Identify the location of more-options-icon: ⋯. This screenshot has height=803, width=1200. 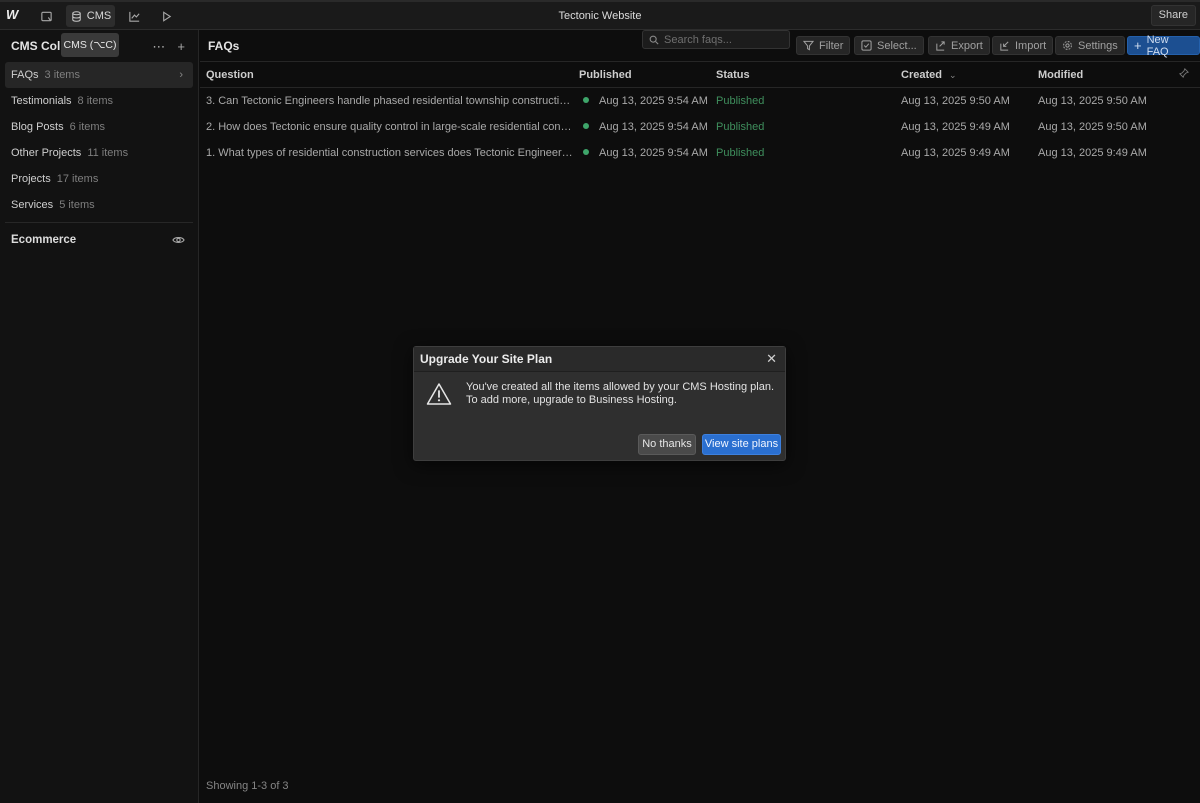
(158, 47).